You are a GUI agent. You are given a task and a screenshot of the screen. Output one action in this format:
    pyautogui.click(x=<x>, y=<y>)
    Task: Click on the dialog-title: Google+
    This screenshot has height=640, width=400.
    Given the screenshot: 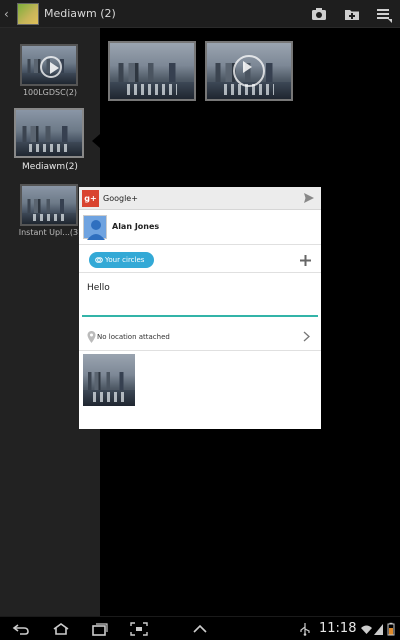 What is the action you would take?
    pyautogui.click(x=120, y=198)
    